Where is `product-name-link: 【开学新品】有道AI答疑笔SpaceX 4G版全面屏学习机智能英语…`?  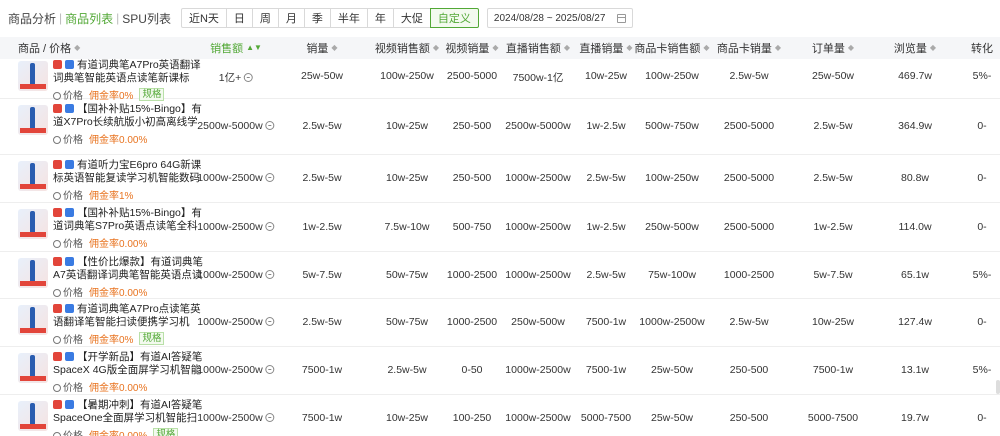 product-name-link: 【开学新品】有道AI答疑笔SpaceX 4G版全面屏学习机智能英语… is located at coordinates (128, 363).